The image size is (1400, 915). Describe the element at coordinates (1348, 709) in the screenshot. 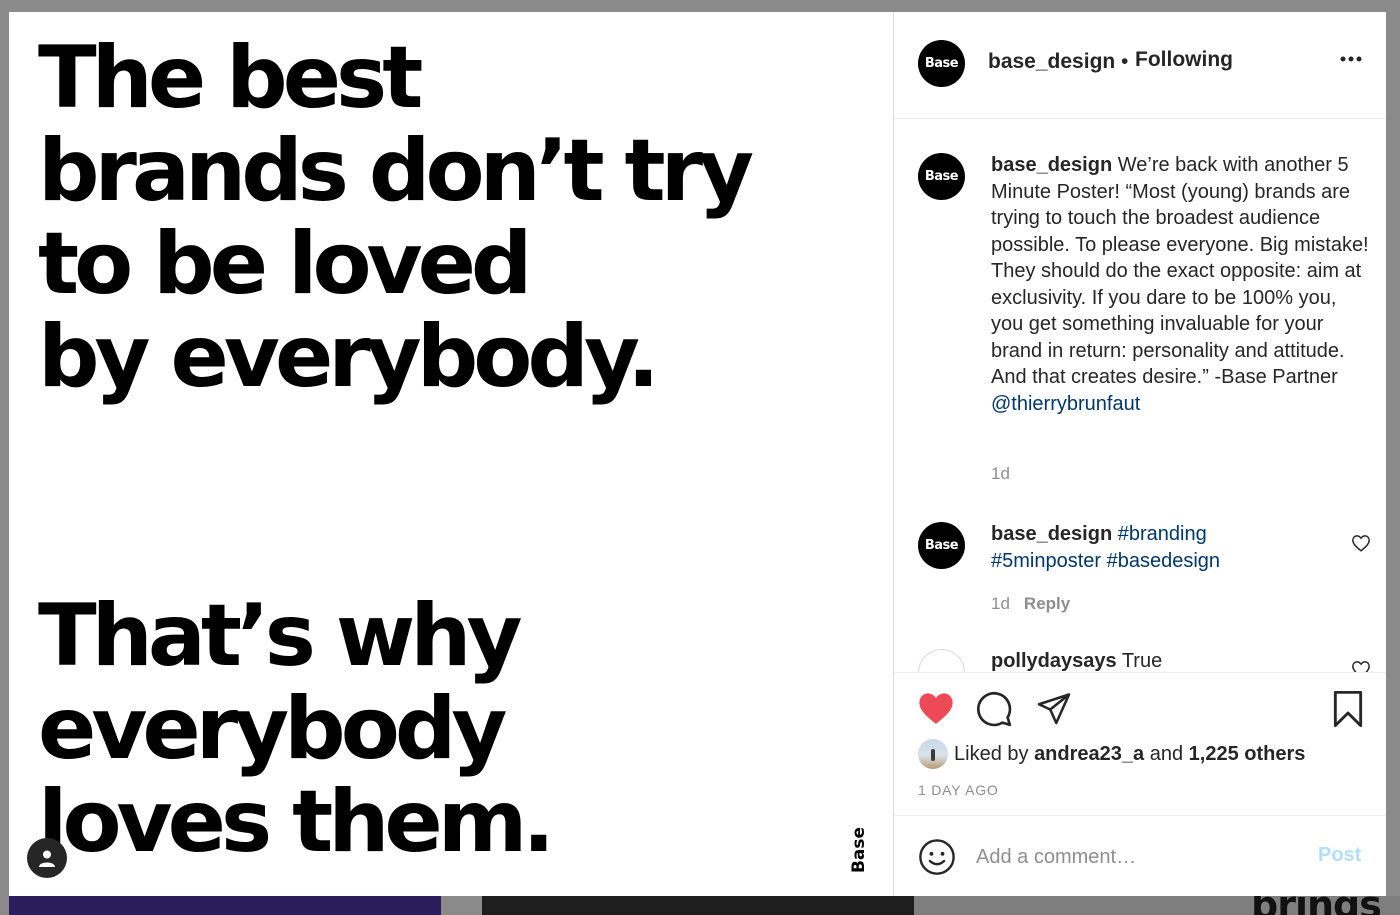

I see `bookmark-icon` at that location.